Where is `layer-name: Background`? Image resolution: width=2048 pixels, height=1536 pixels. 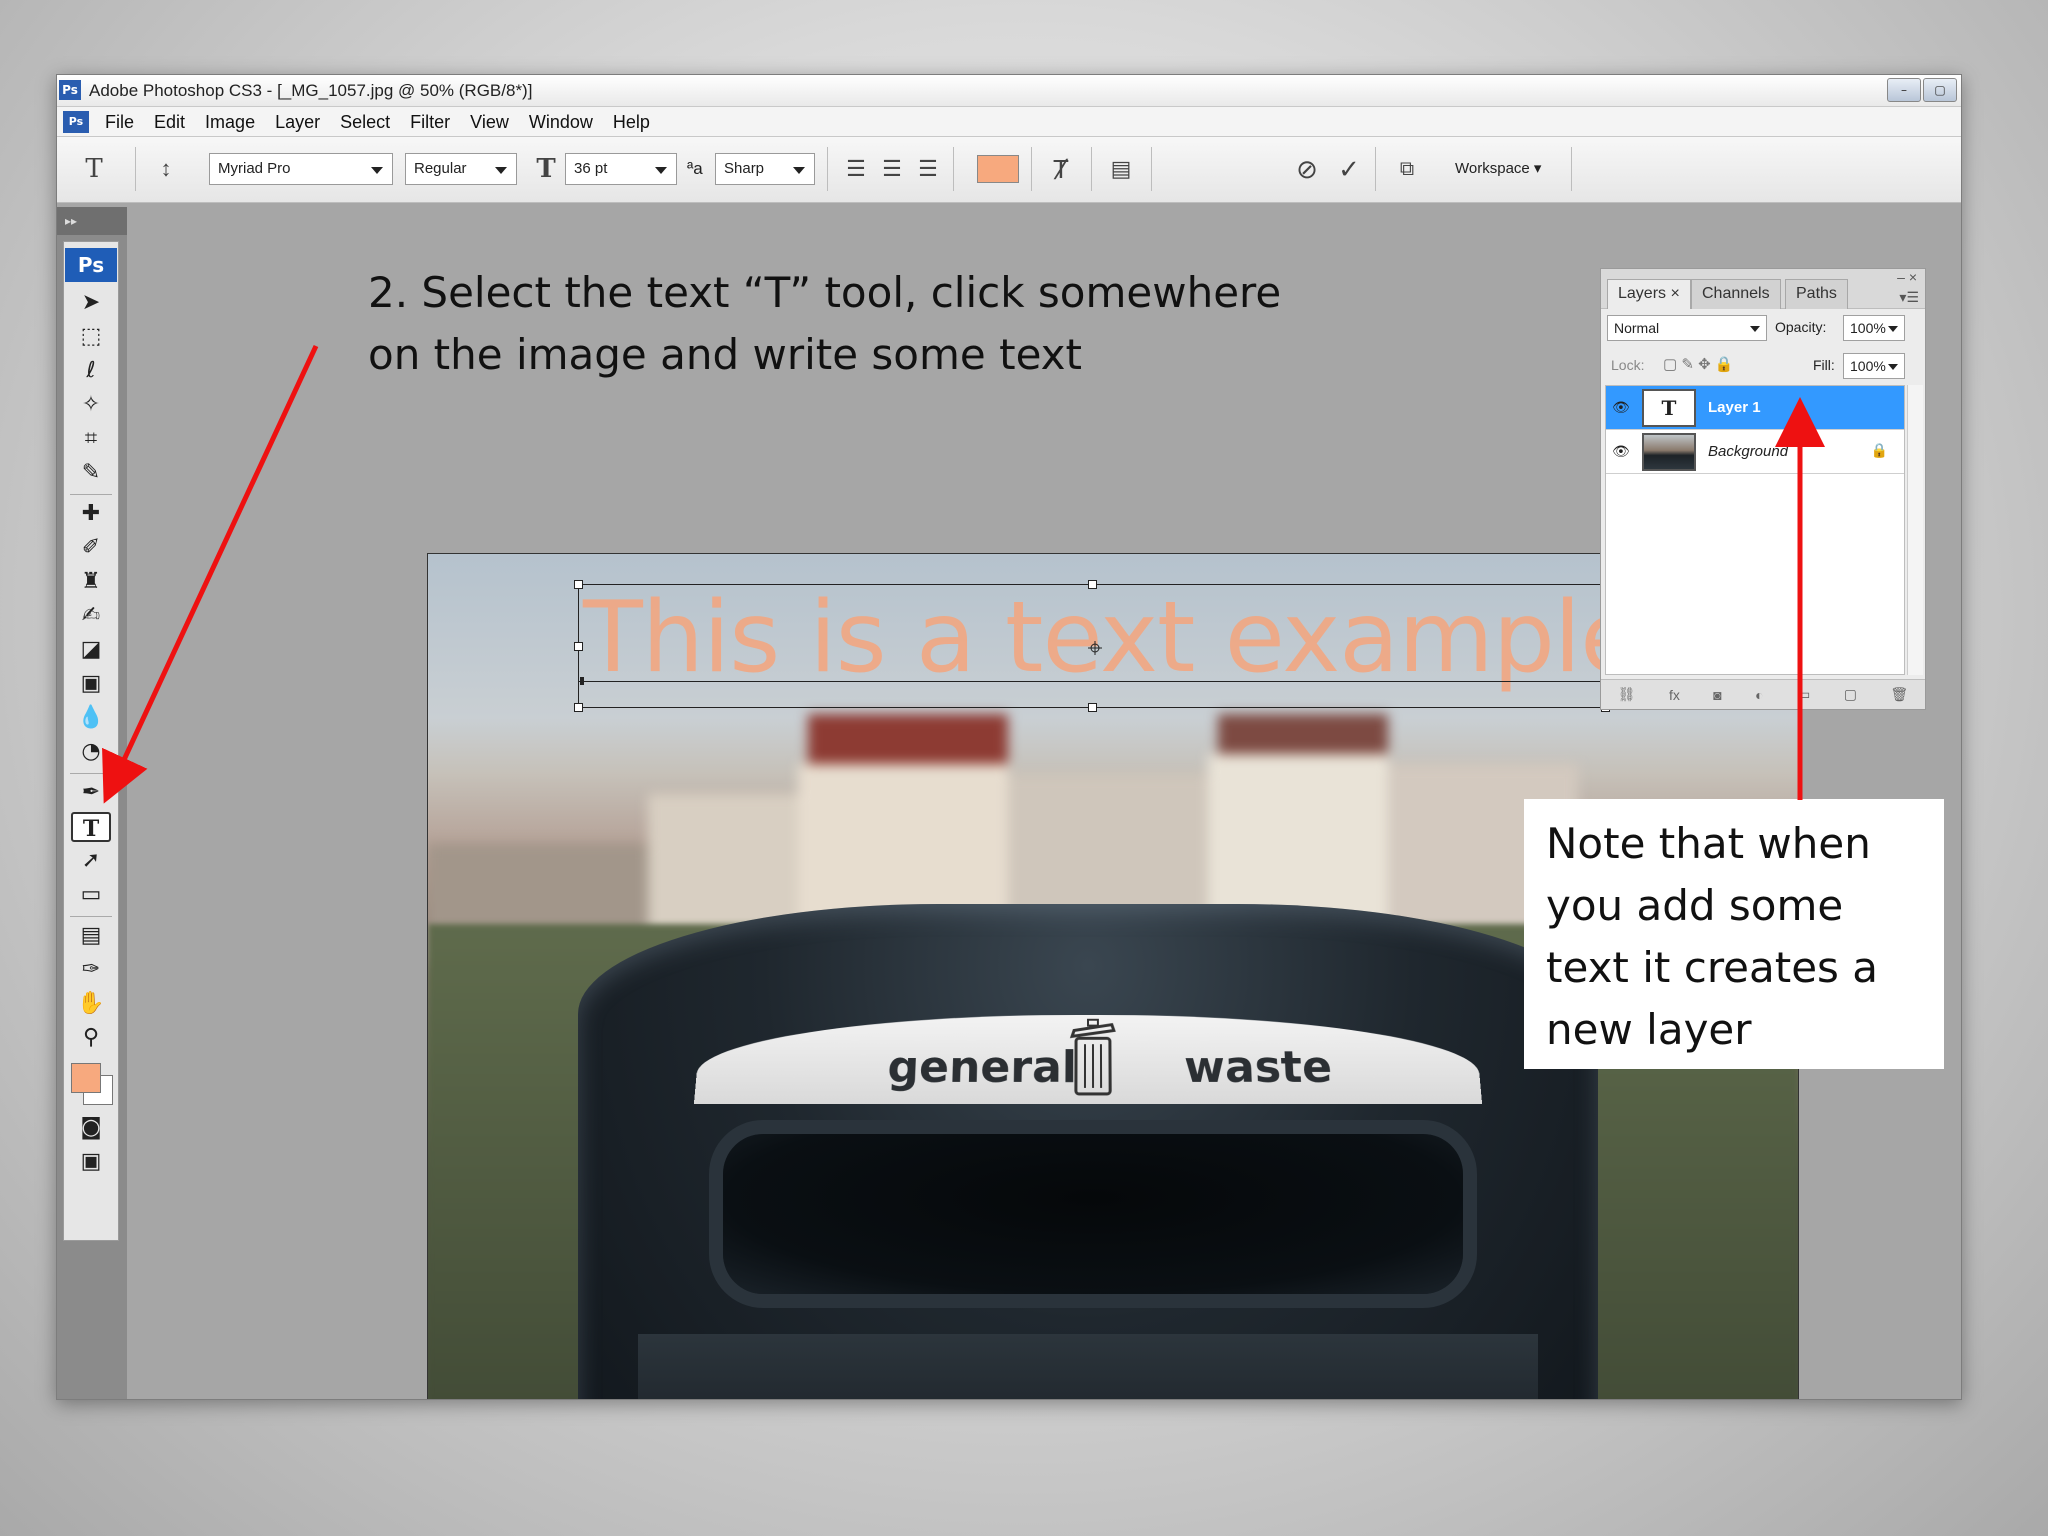
layer-name: Background is located at coordinates (1748, 451).